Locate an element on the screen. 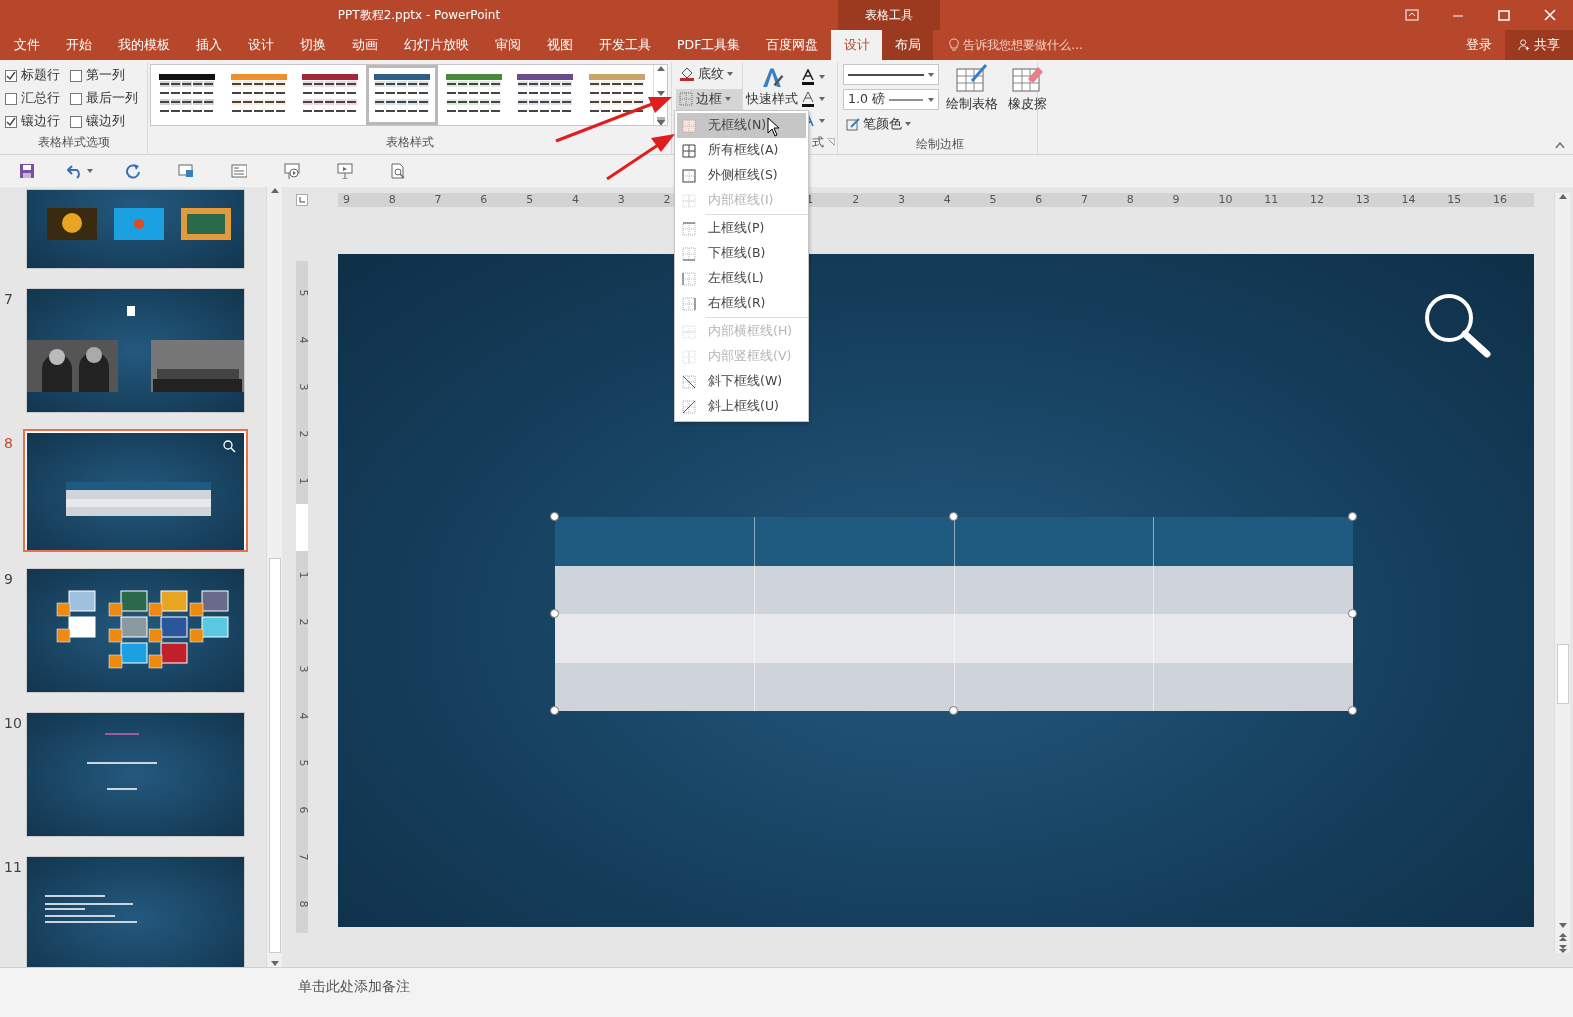 The height and width of the screenshot is (1017, 1573). text-fill-icon is located at coordinates (808, 77).